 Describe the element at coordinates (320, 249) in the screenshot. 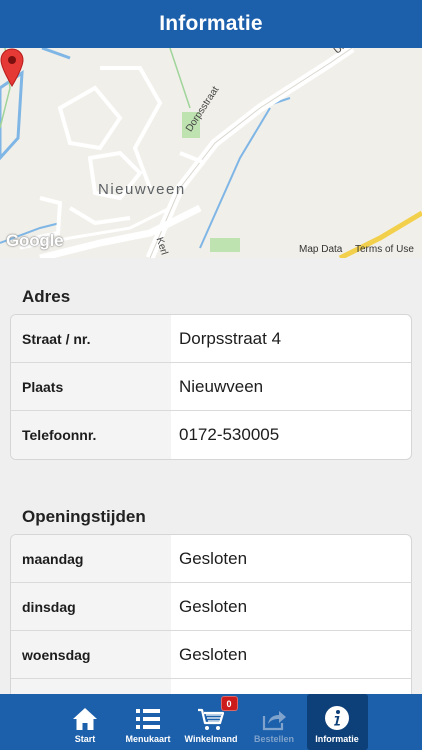

I see `map-data-link: Map Data` at that location.